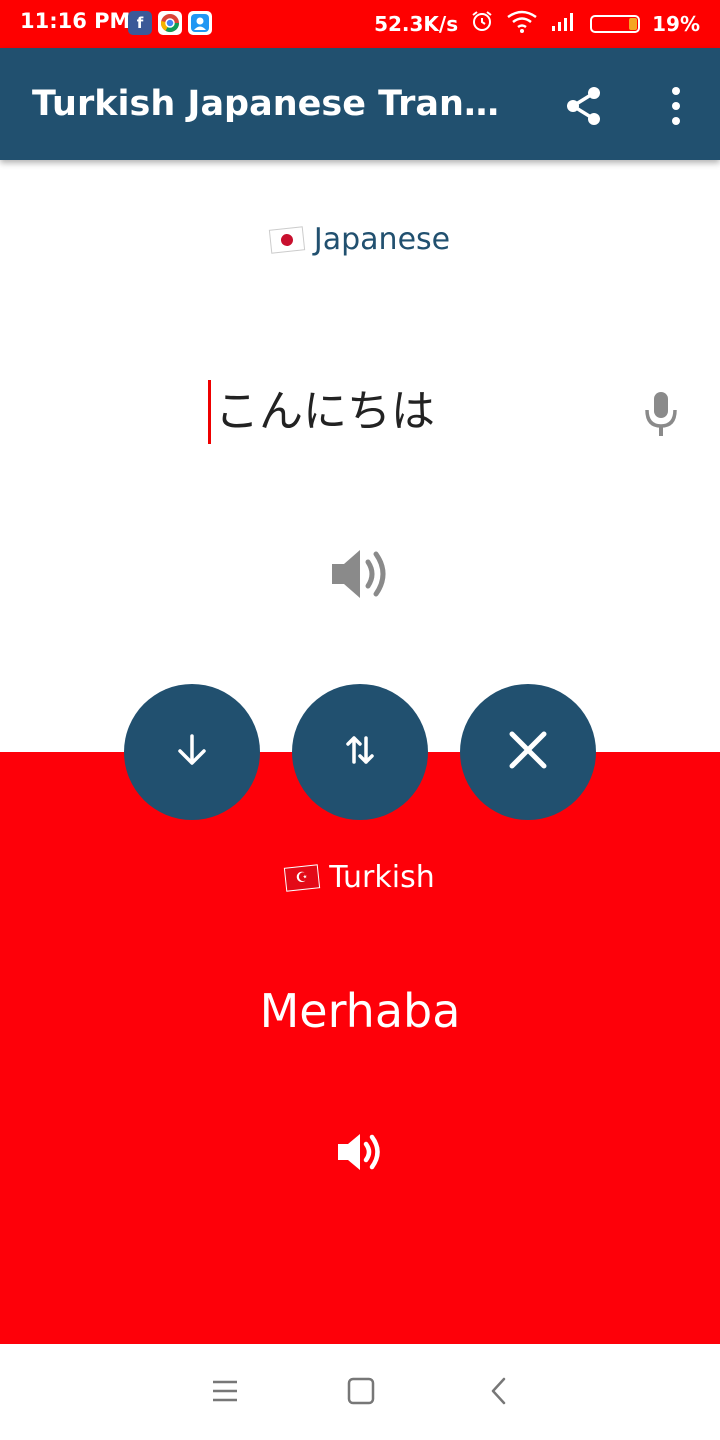  Describe the element at coordinates (140, 23) in the screenshot. I see `facebook-icon: f` at that location.